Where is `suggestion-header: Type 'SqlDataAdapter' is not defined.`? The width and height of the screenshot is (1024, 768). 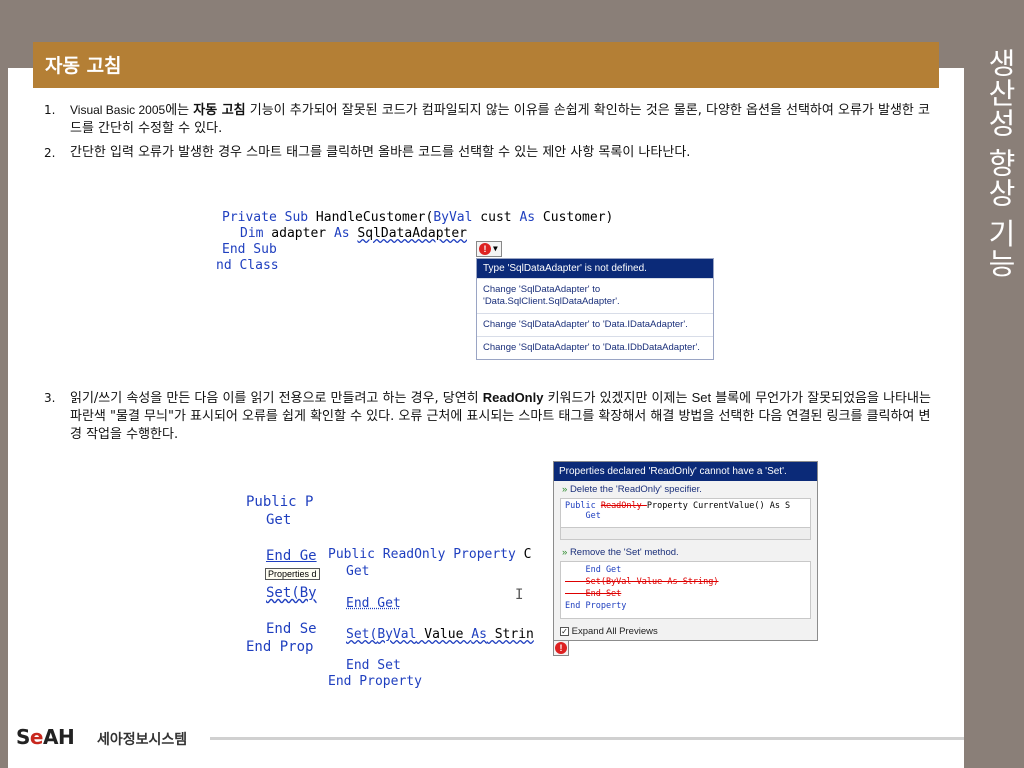
suggestion-header: Type 'SqlDataAdapter' is not defined. is located at coordinates (595, 268).